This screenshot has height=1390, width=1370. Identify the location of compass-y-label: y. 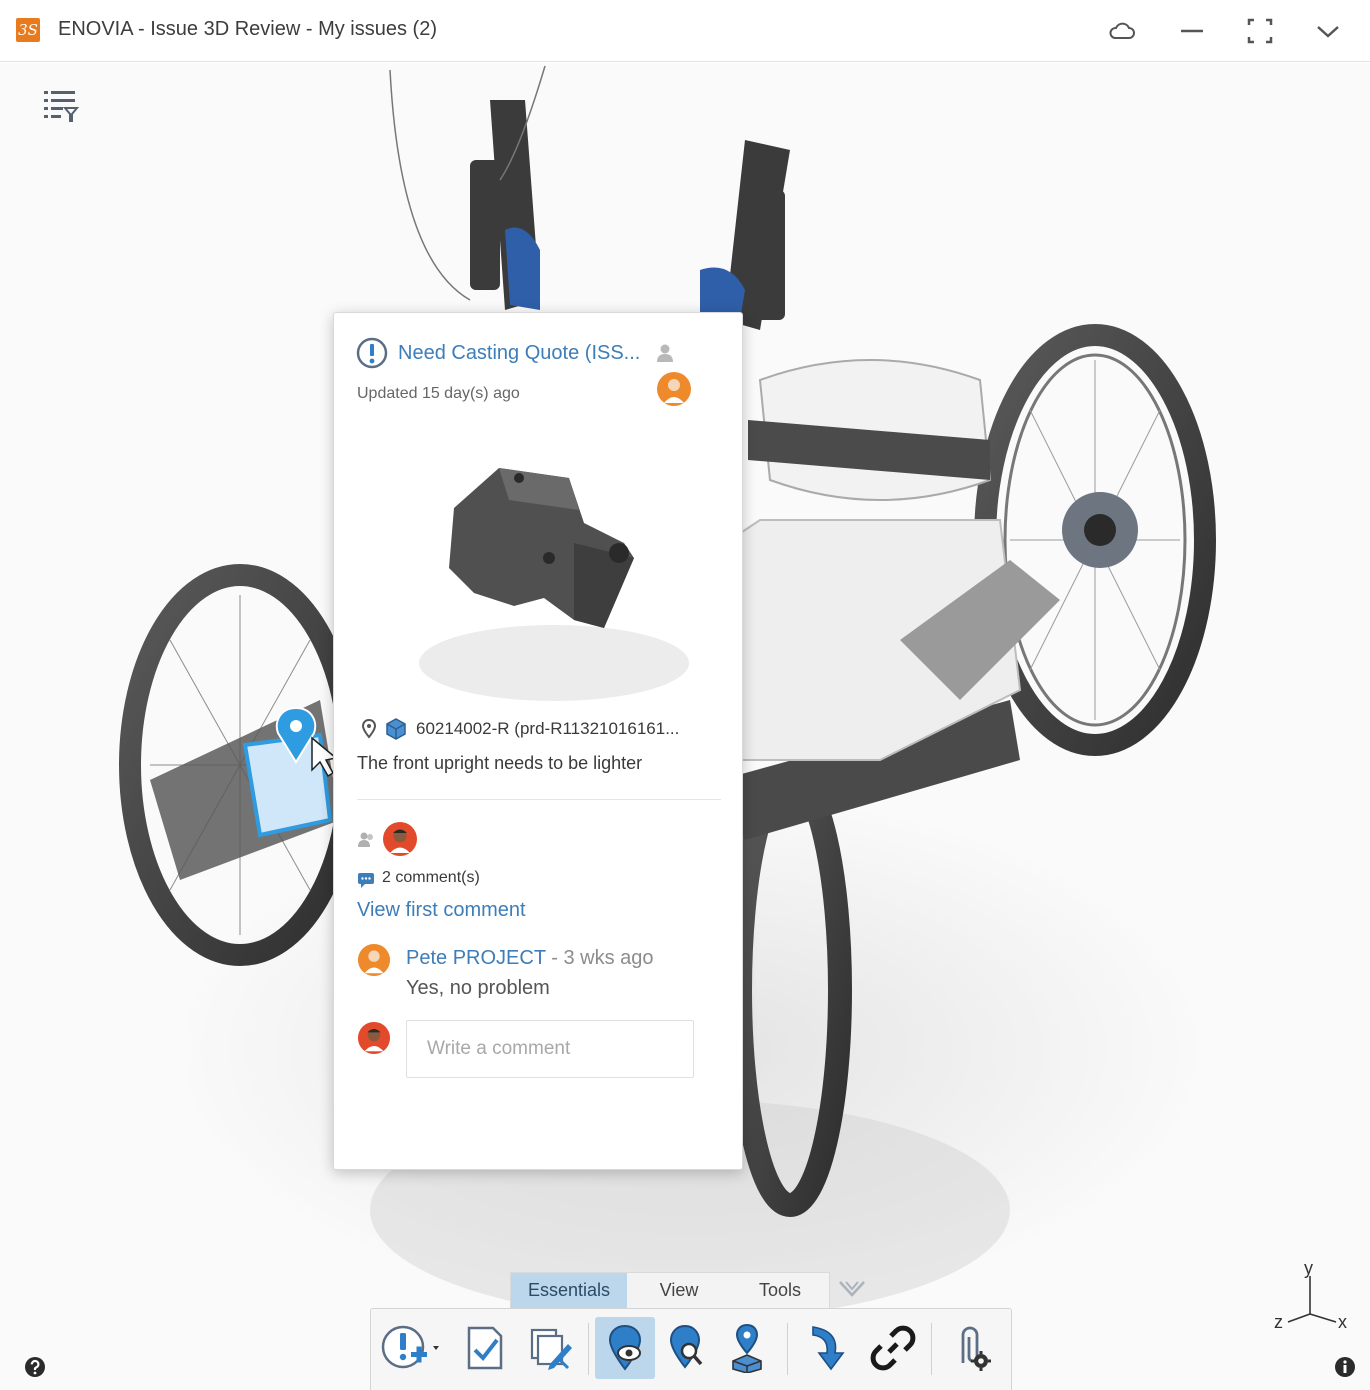
(1308, 1268).